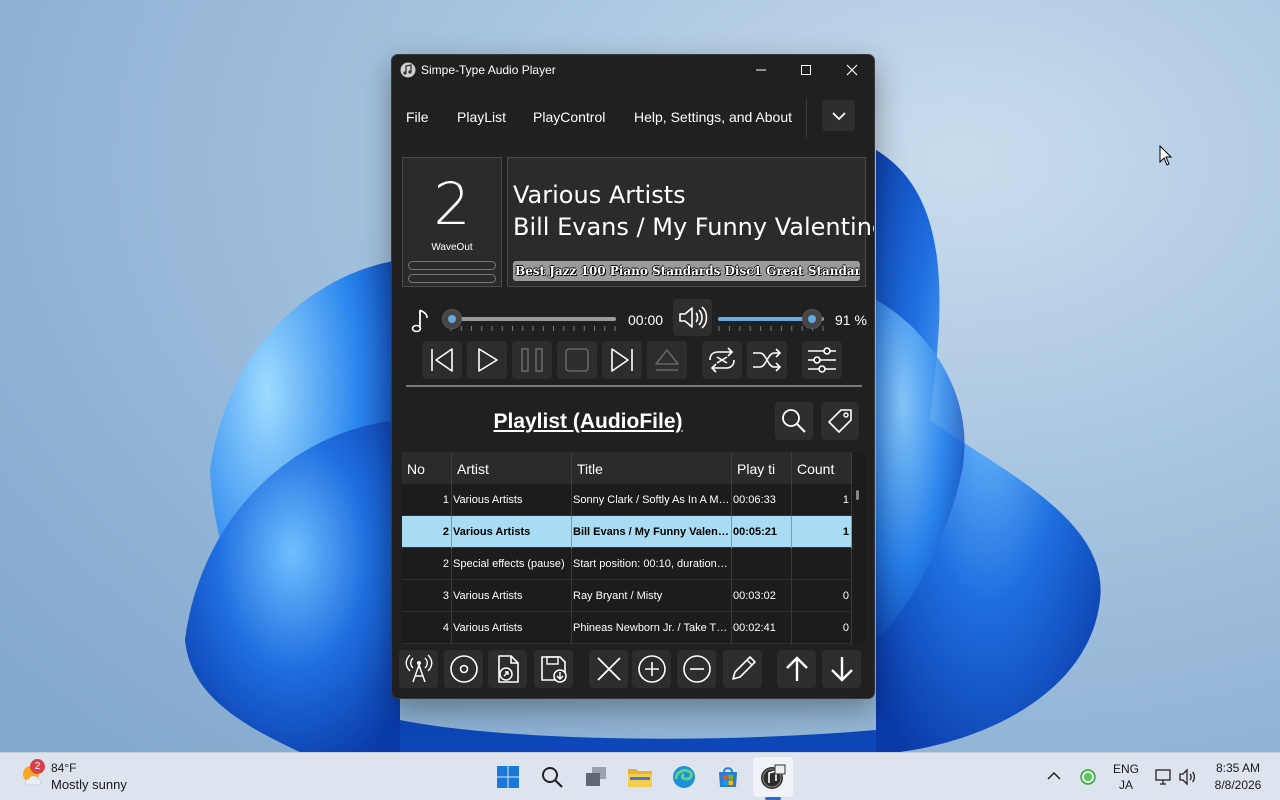  Describe the element at coordinates (488, 70) in the screenshot. I see `window-title: Simpe-Type Audio Player` at that location.